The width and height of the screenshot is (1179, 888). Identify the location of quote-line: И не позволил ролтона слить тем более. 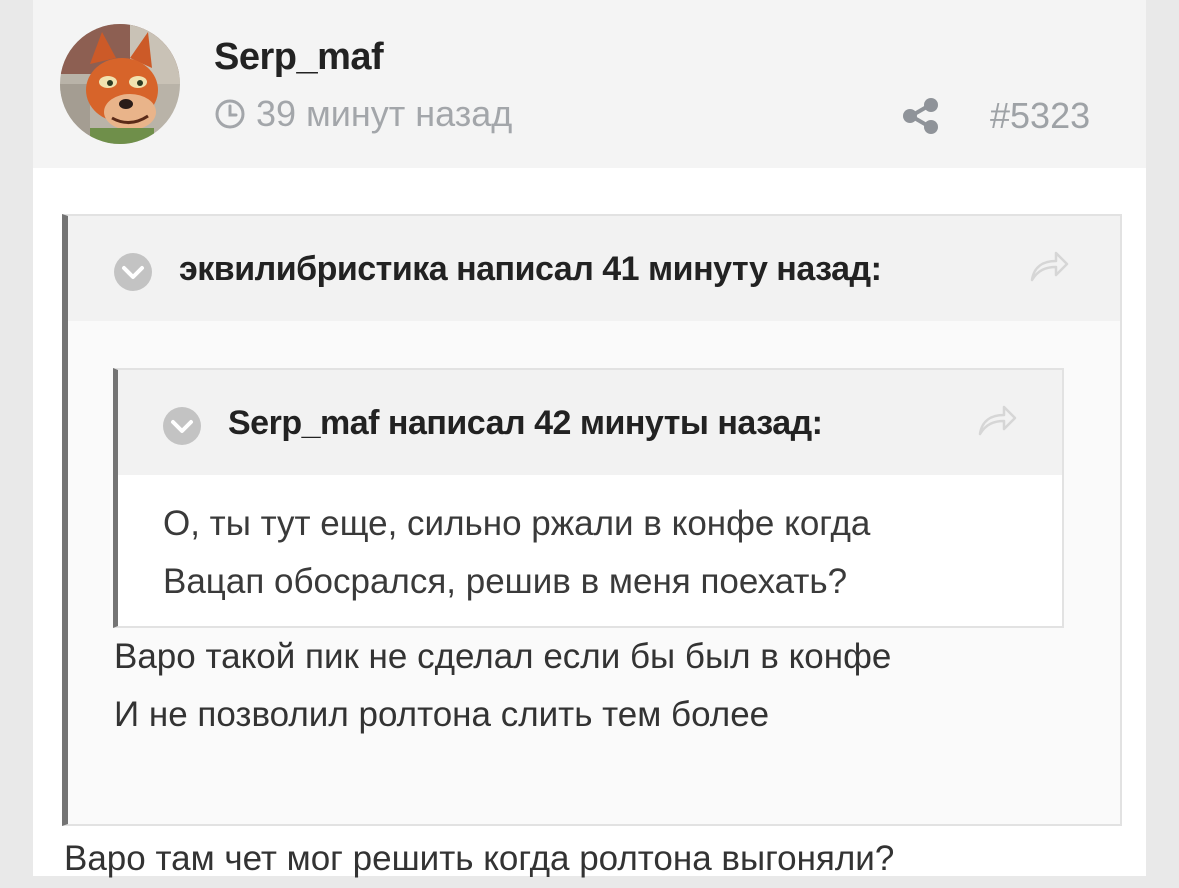
(442, 714).